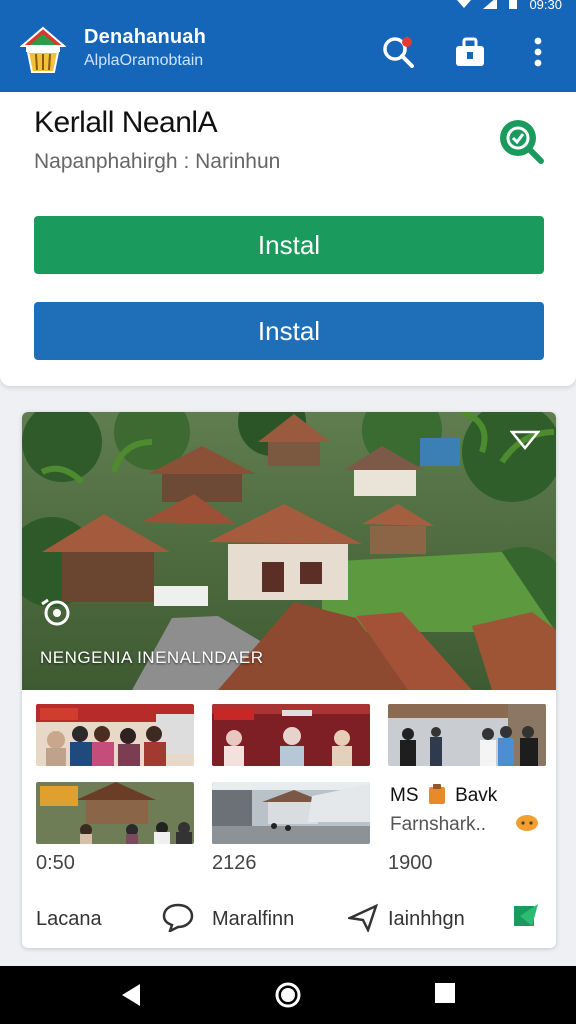  Describe the element at coordinates (288, 7) in the screenshot. I see `status-bar: 09:30` at that location.